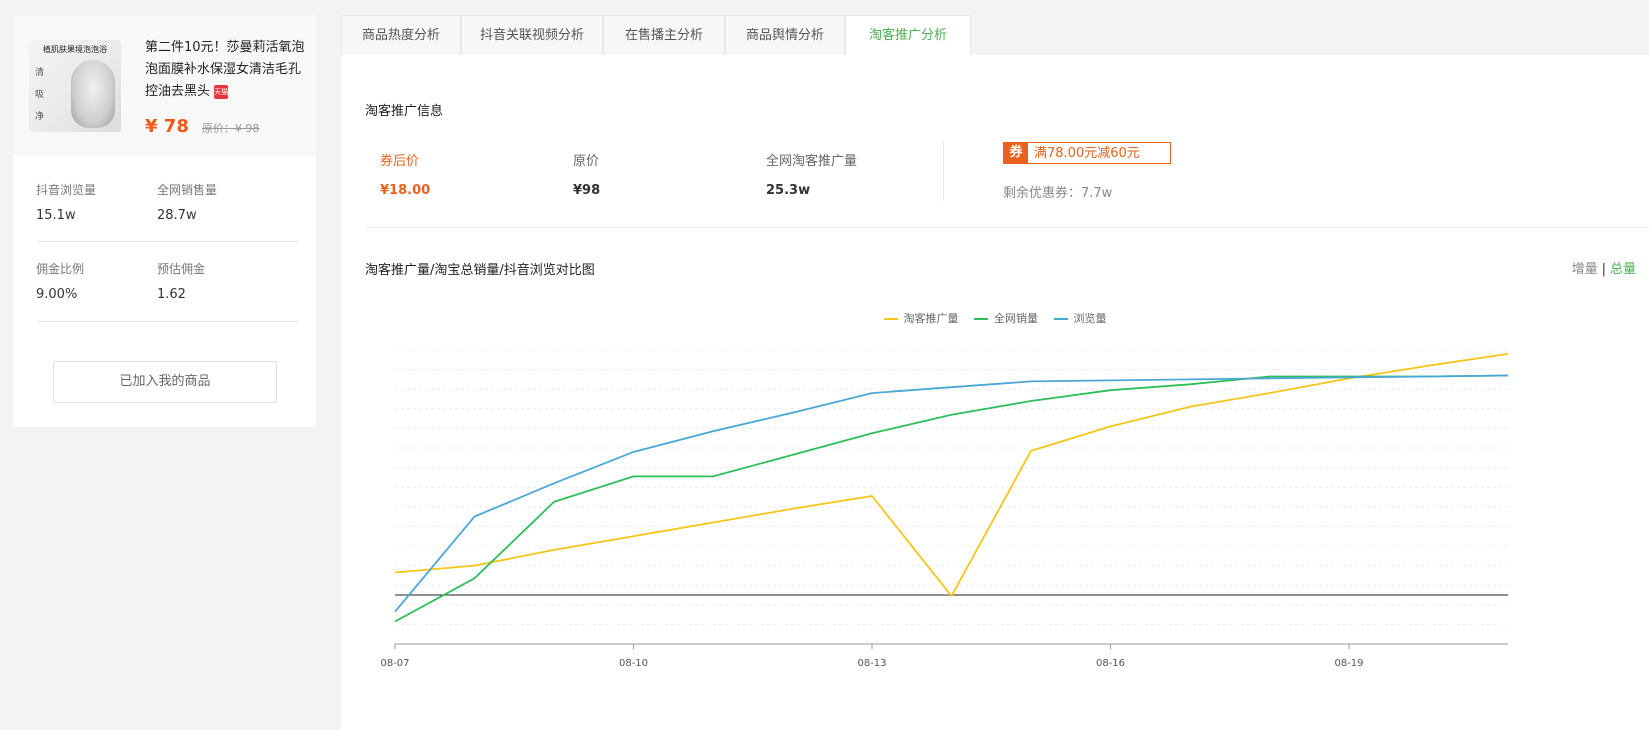  What do you see at coordinates (177, 215) in the screenshot?
I see `stat-value: 28.7w` at bounding box center [177, 215].